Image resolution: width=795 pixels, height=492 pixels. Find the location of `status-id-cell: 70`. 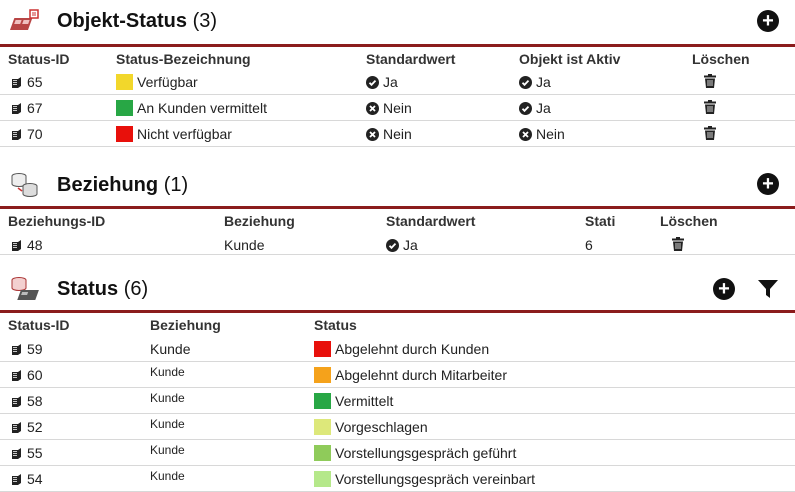

status-id-cell: 70 is located at coordinates (27, 134).